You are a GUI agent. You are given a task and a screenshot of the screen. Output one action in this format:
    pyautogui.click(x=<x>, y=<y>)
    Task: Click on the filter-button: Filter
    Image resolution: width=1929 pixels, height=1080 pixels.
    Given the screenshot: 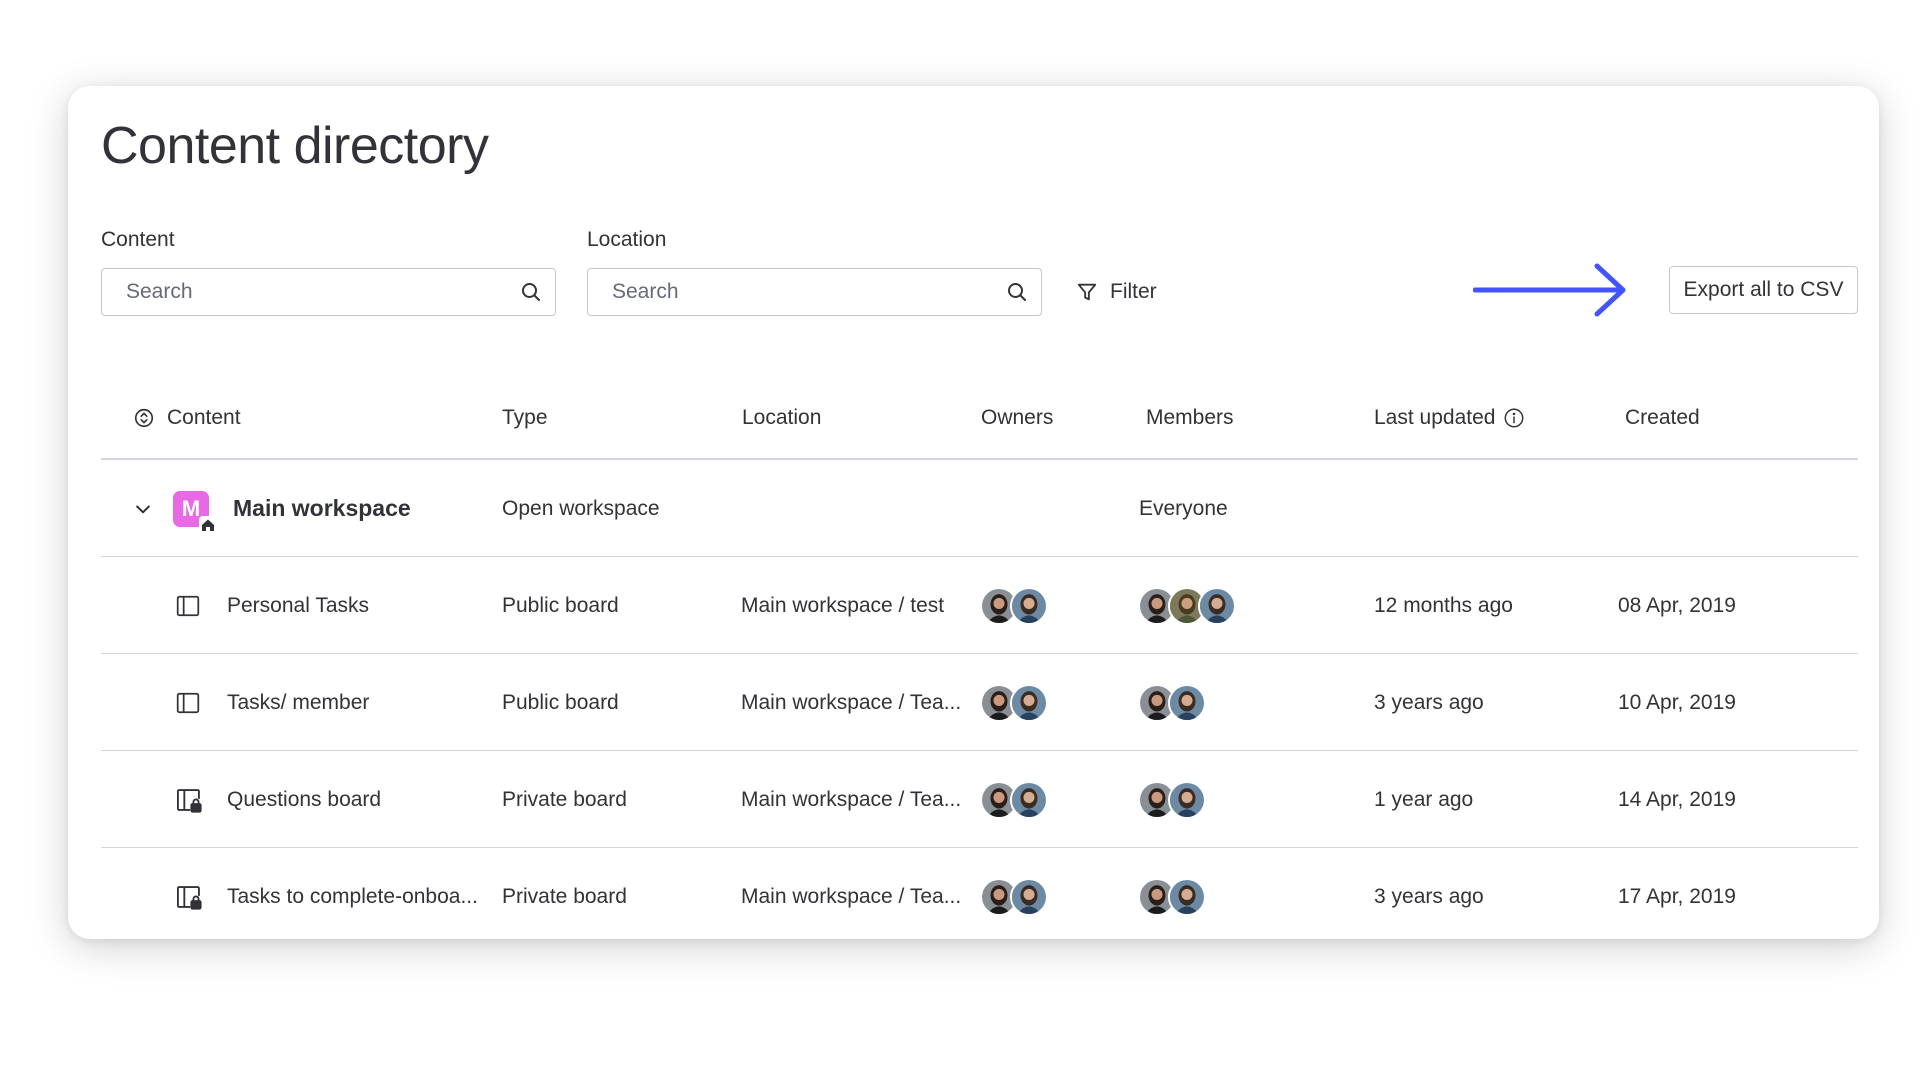 What is the action you would take?
    pyautogui.click(x=1116, y=292)
    